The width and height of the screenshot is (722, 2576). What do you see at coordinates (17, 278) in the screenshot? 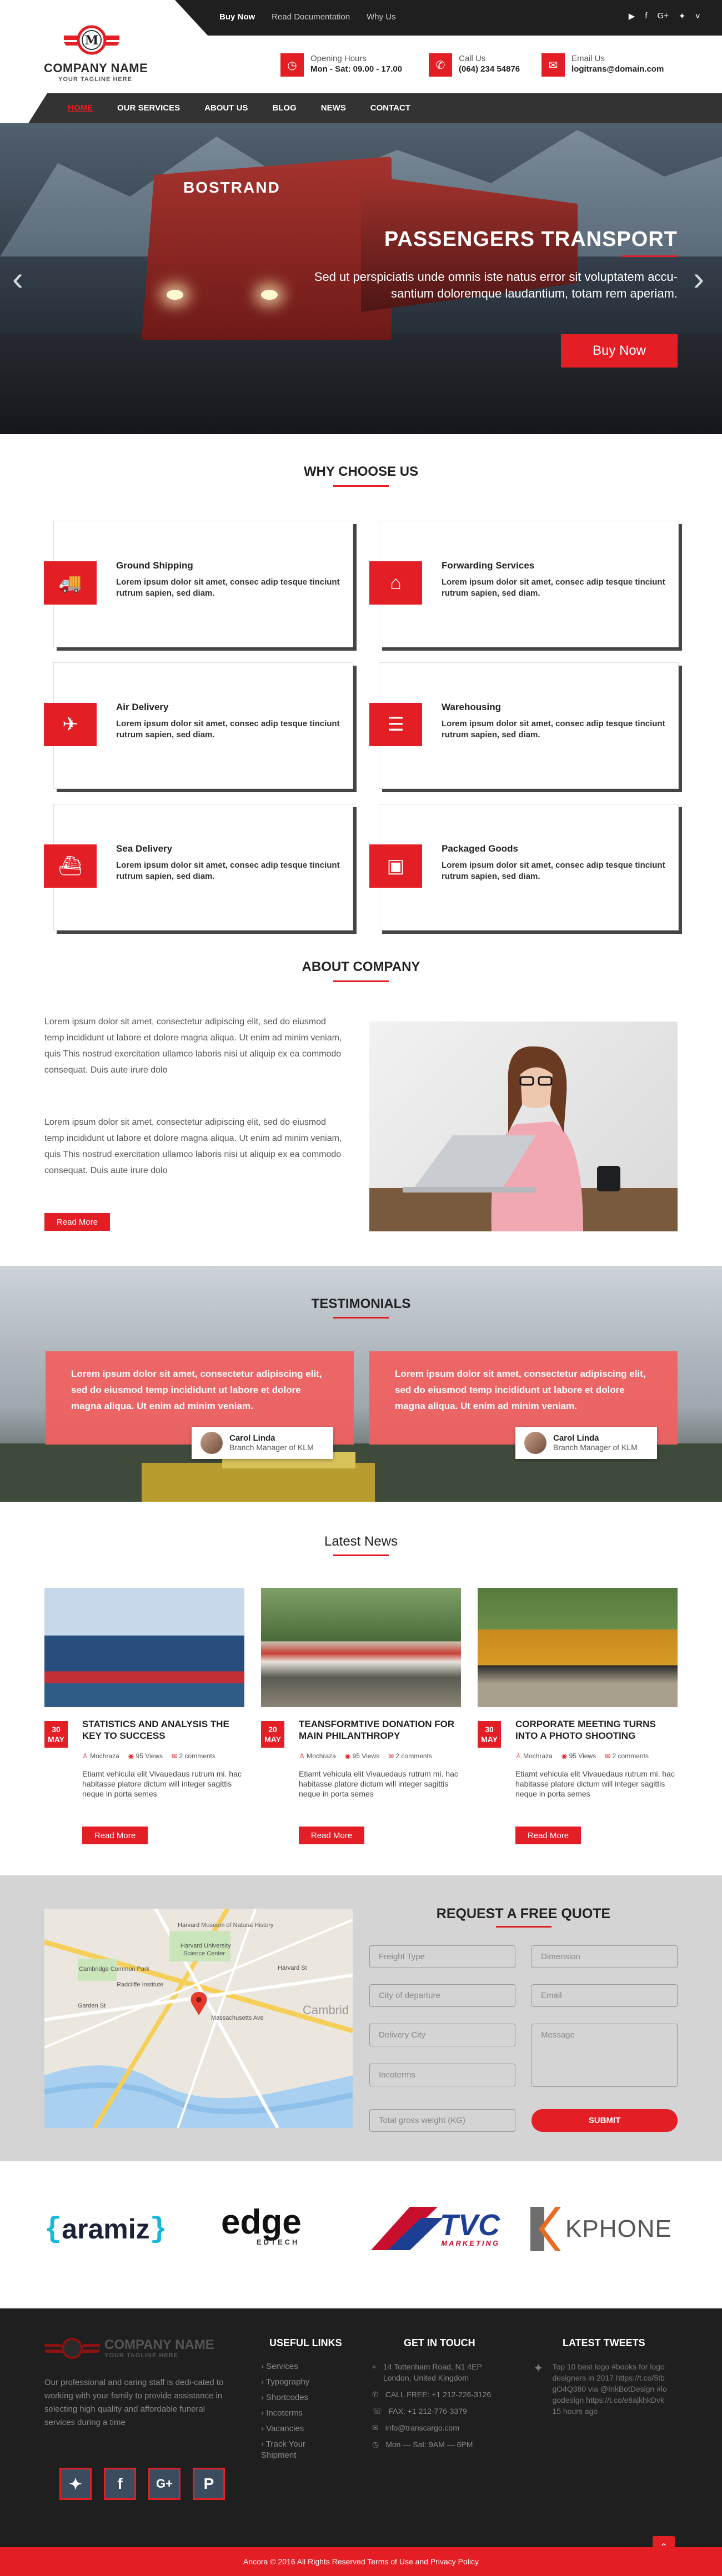
I see `slider-prev-icon: ‹` at bounding box center [17, 278].